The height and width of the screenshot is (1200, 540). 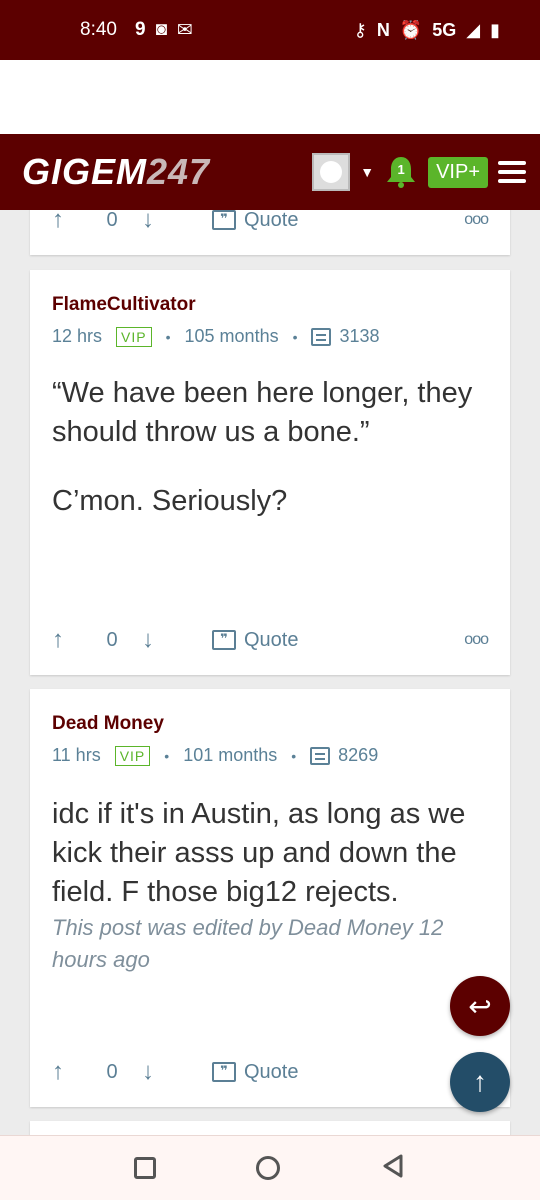 I want to click on site-logo: GIGEM247, so click(x=116, y=172).